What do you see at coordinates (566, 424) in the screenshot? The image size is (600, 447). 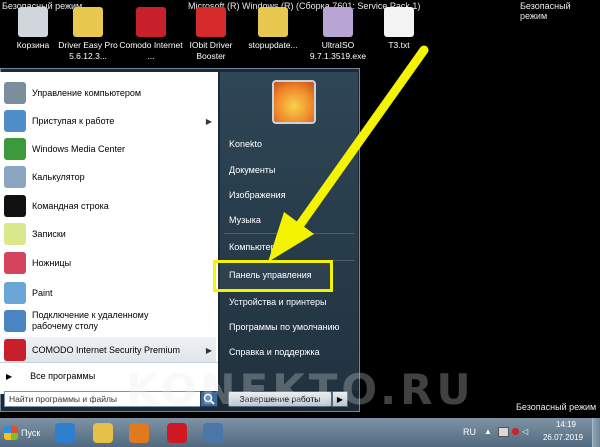 I see `clock-time: 14:19` at bounding box center [566, 424].